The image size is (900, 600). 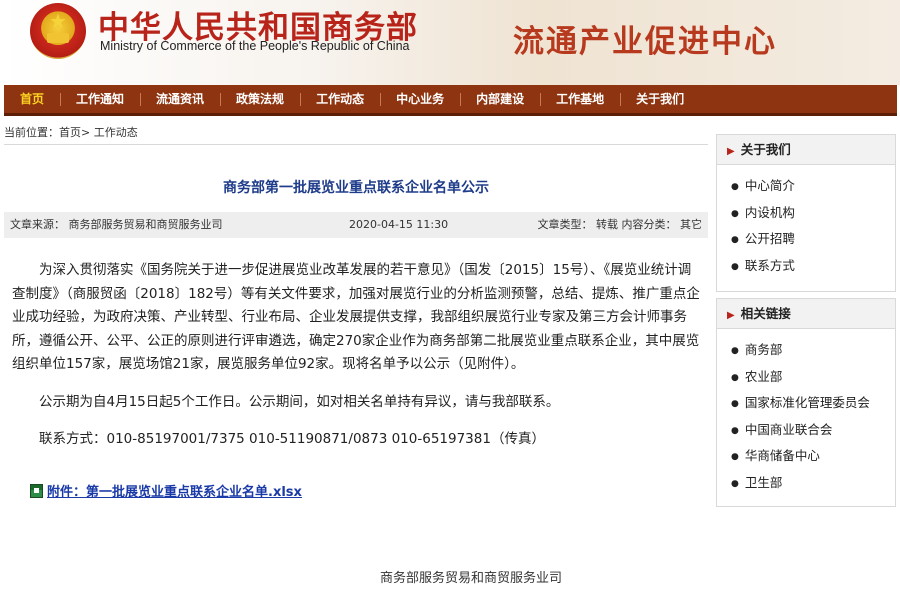 What do you see at coordinates (813, 377) in the screenshot?
I see `sidebar-link-agriculture: ● 农业部` at bounding box center [813, 377].